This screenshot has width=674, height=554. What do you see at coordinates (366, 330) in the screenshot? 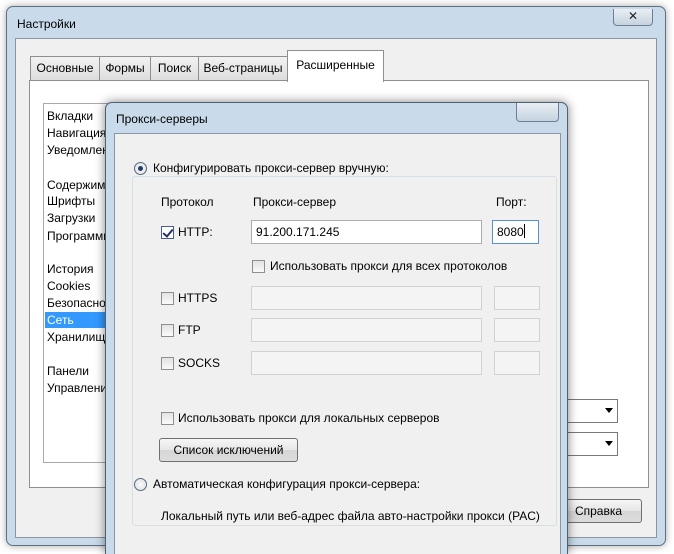
I see `ftp-server-input` at bounding box center [366, 330].